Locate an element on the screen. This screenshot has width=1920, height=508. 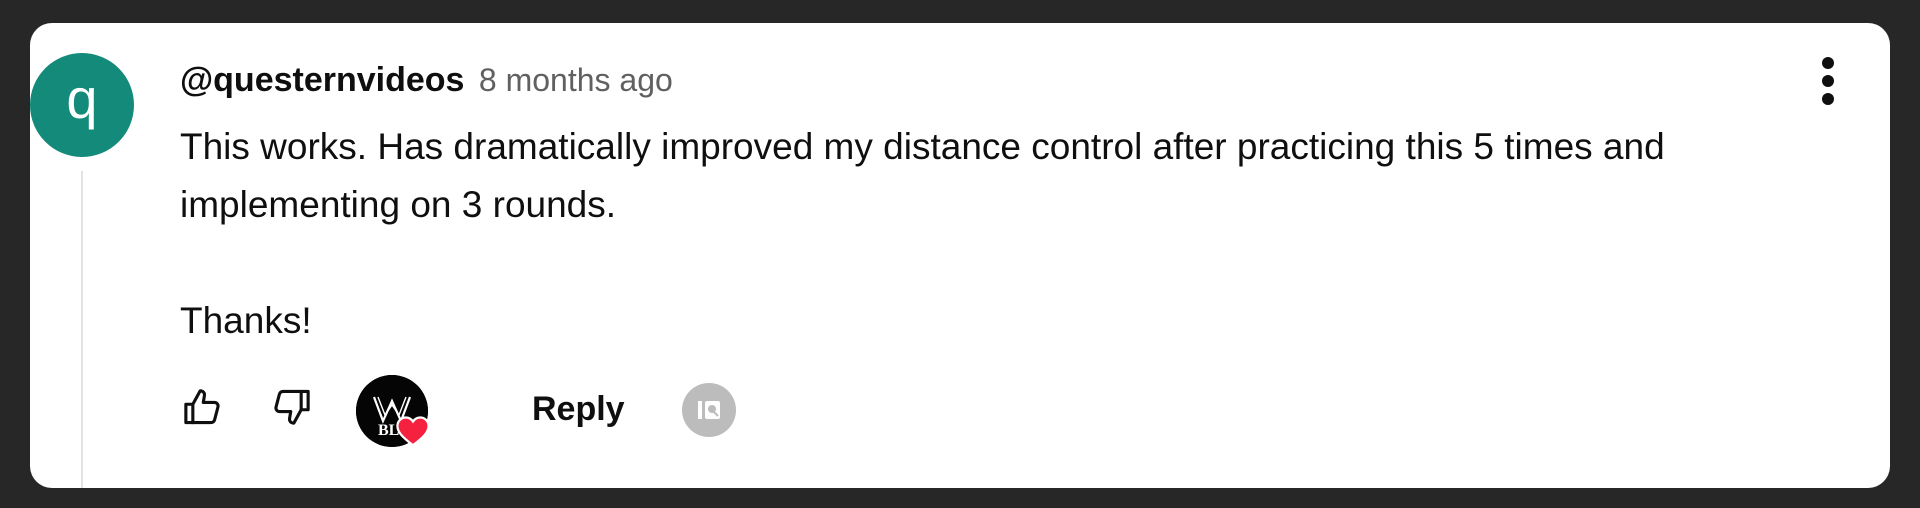
avatar-letter: q is located at coordinates (82, 98).